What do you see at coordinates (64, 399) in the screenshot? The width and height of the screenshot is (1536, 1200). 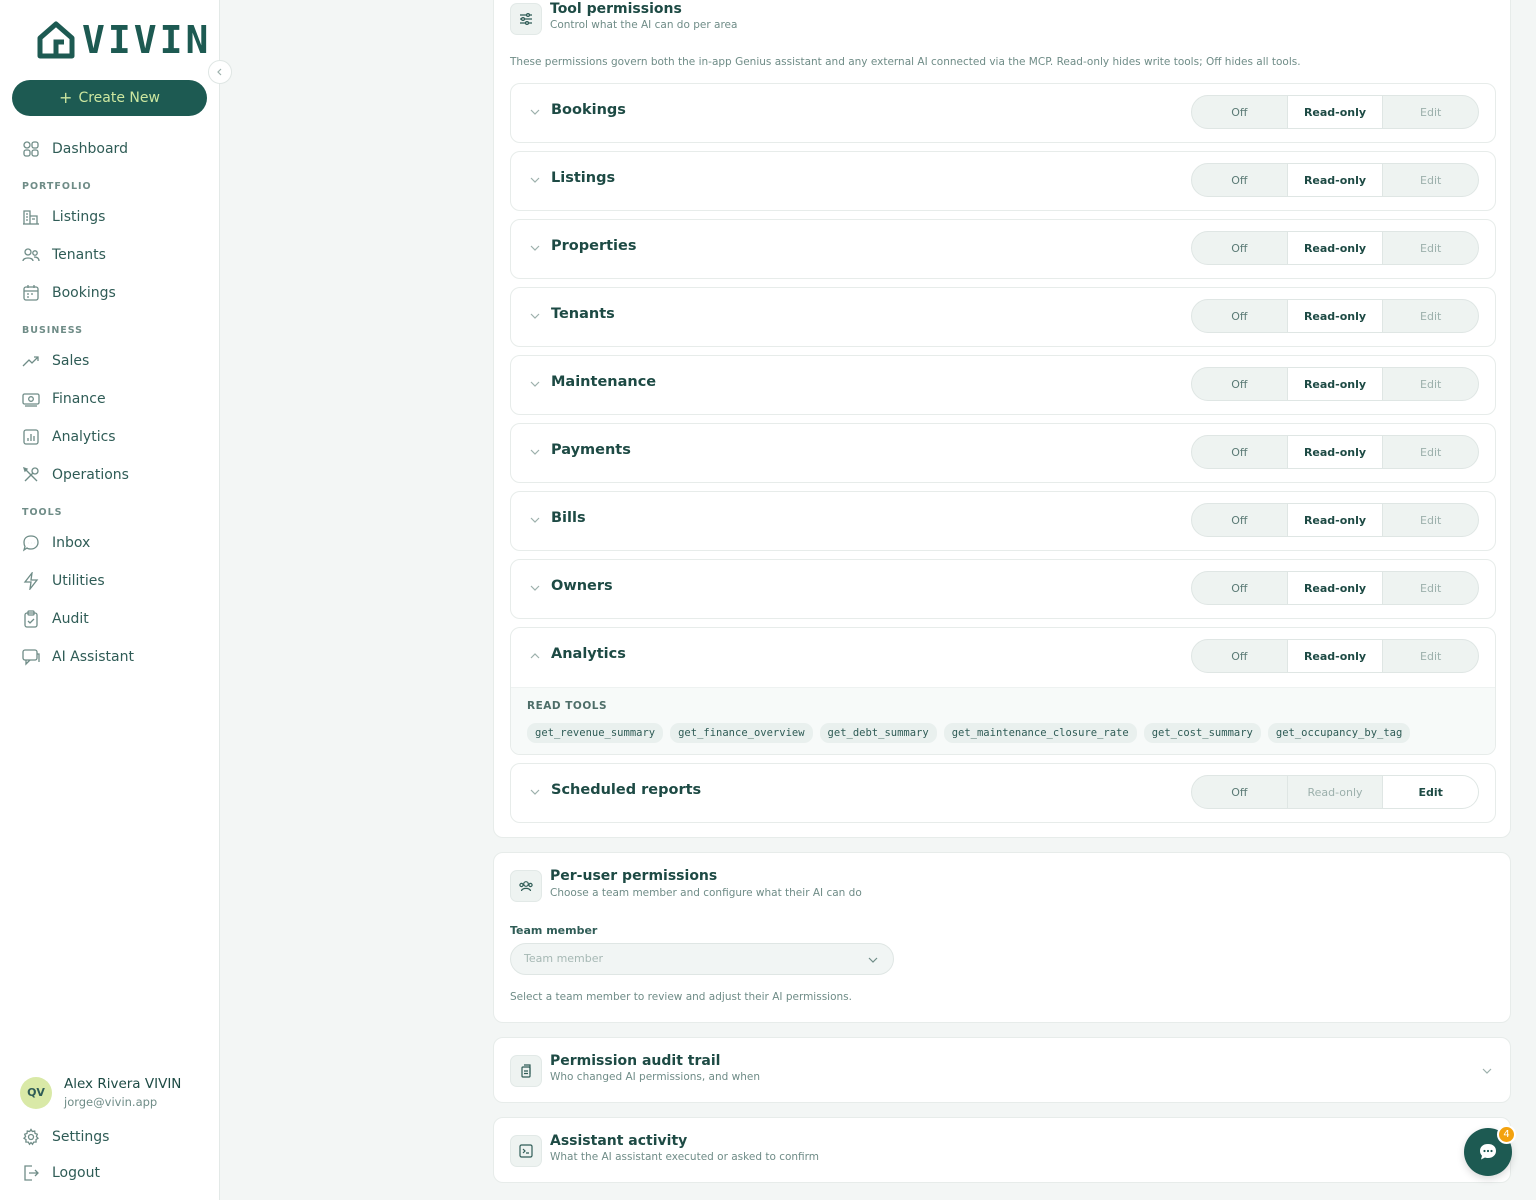 I see `sidebar-item-finance: Finance` at bounding box center [64, 399].